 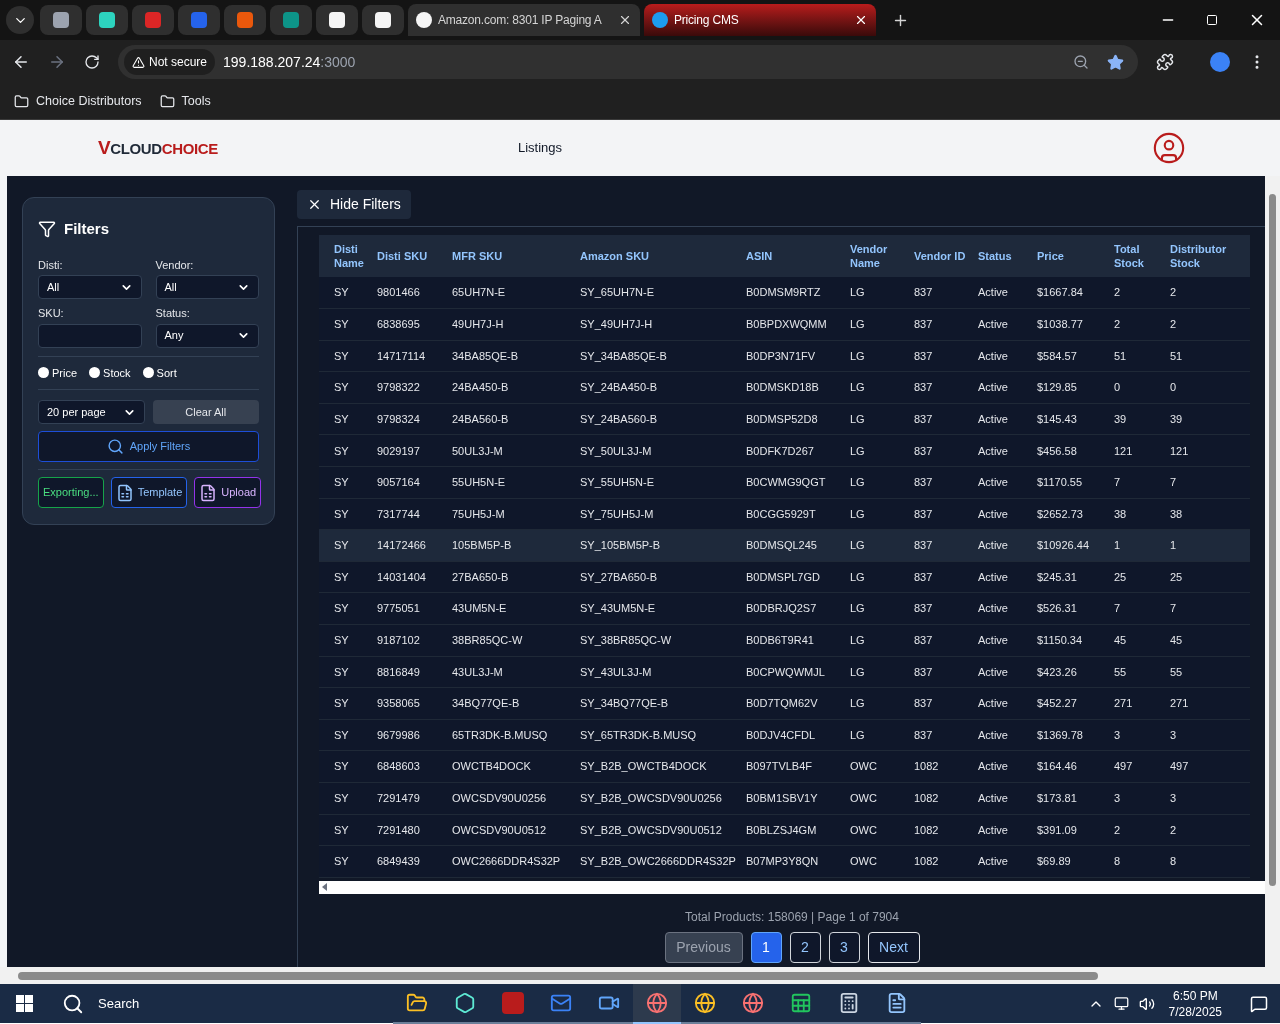 What do you see at coordinates (946, 545) in the screenshot?
I see `table-cell: 837` at bounding box center [946, 545].